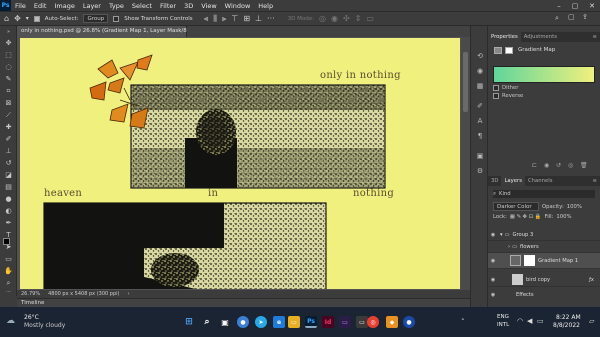 The image size is (600, 337). Describe the element at coordinates (509, 50) in the screenshot. I see `mask-icon` at that location.